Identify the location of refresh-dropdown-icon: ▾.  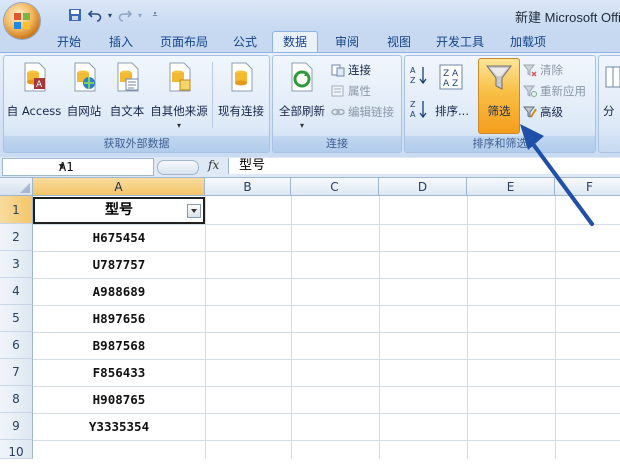
(301, 125).